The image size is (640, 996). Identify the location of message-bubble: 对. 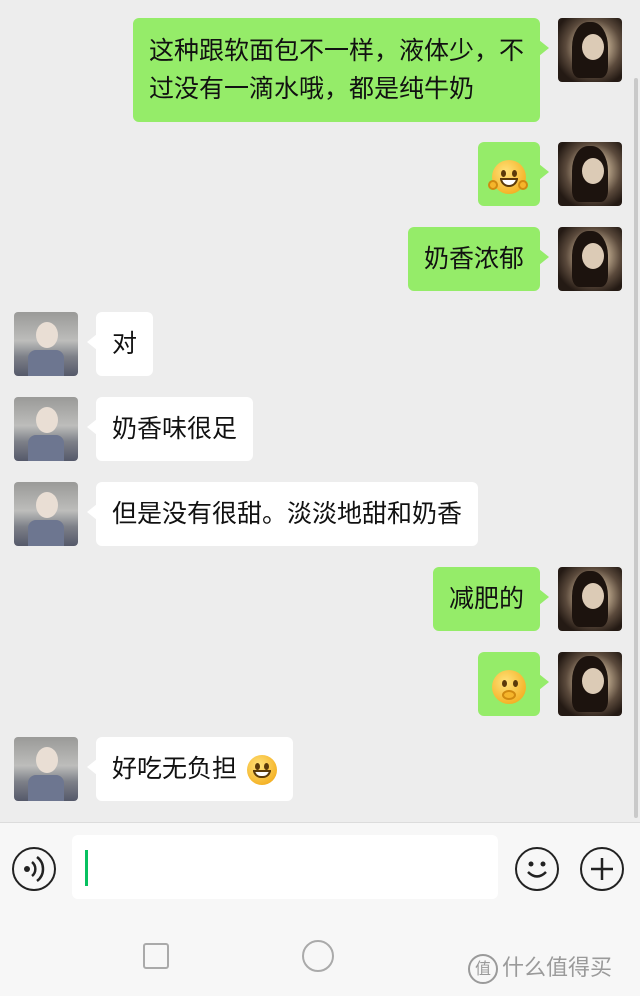
(120, 344).